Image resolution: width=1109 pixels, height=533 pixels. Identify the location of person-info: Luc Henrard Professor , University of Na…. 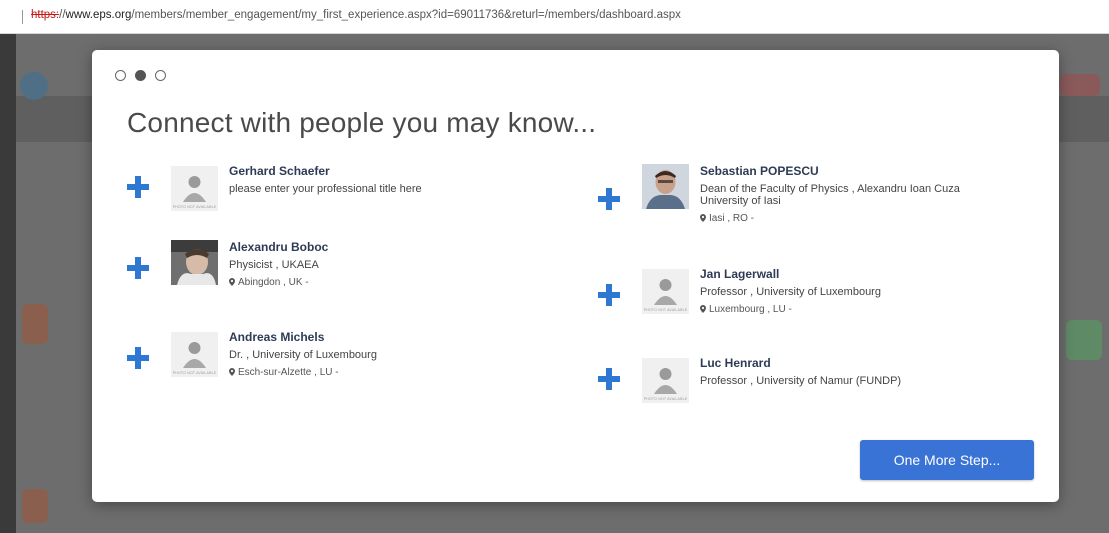
(850, 371).